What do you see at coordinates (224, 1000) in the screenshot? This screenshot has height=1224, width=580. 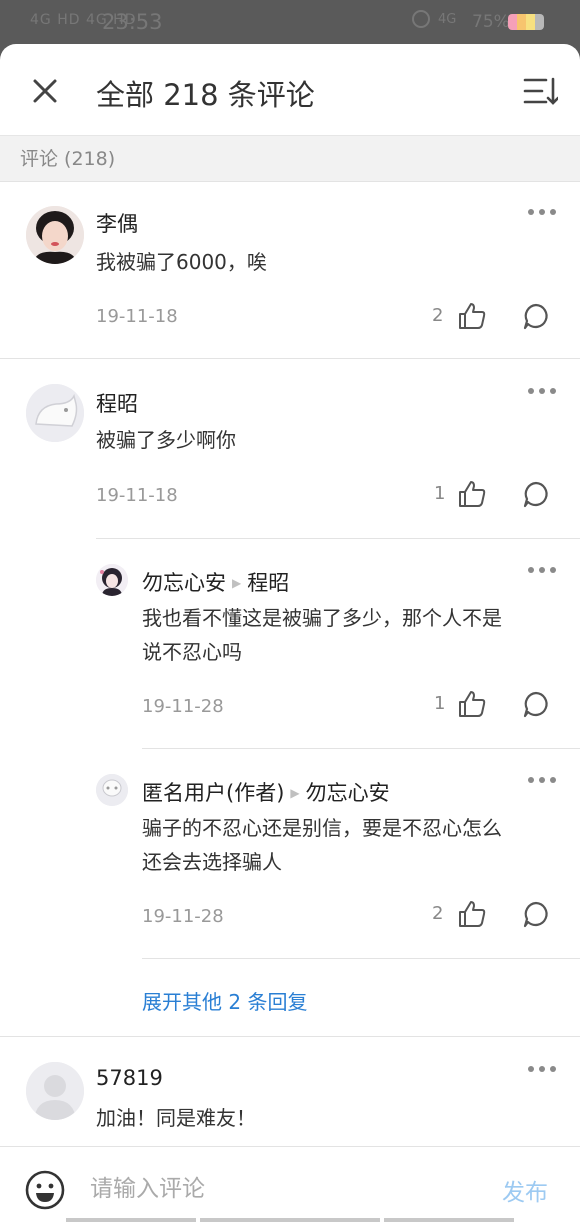 I see `expand-replies-link: 展开其他 2 条回复` at bounding box center [224, 1000].